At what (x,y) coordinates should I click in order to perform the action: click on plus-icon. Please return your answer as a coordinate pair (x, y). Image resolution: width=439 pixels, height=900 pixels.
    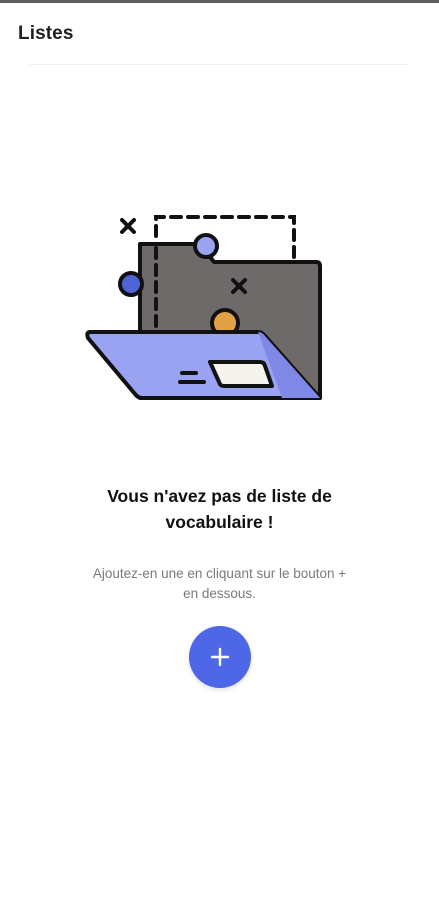
    Looking at the image, I should click on (220, 657).